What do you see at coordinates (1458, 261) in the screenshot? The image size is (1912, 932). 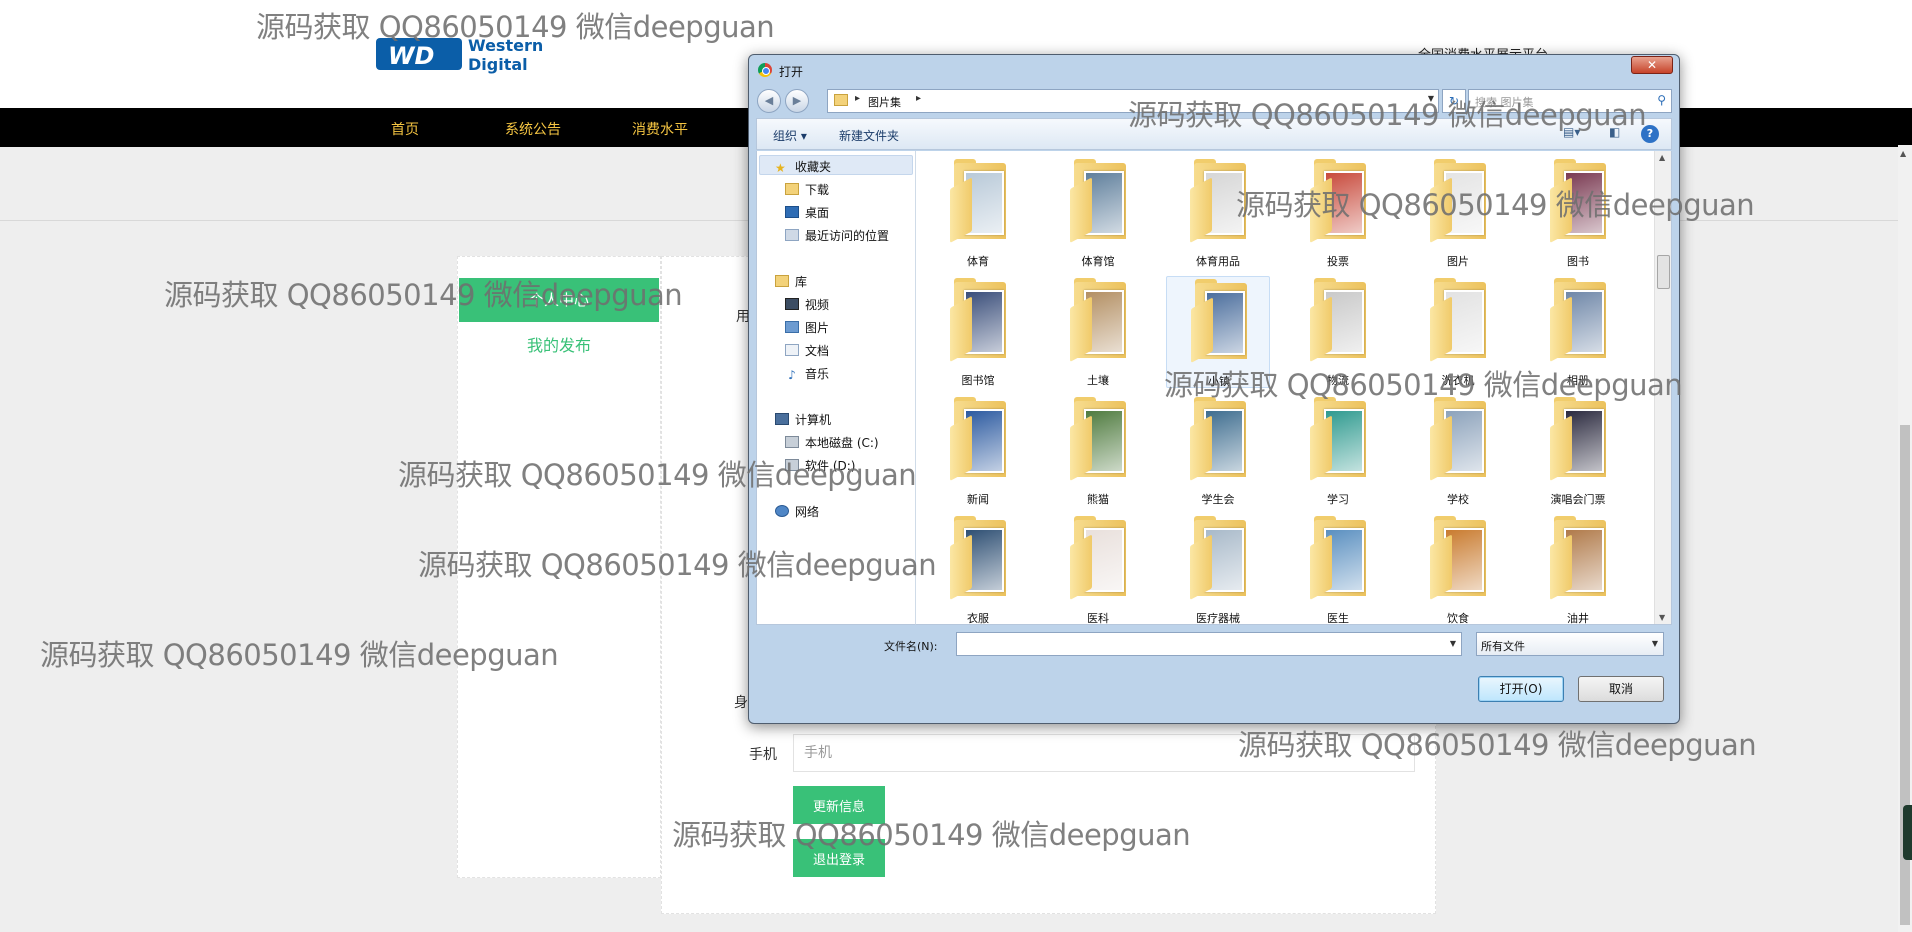 I see `folder-name: 图片` at bounding box center [1458, 261].